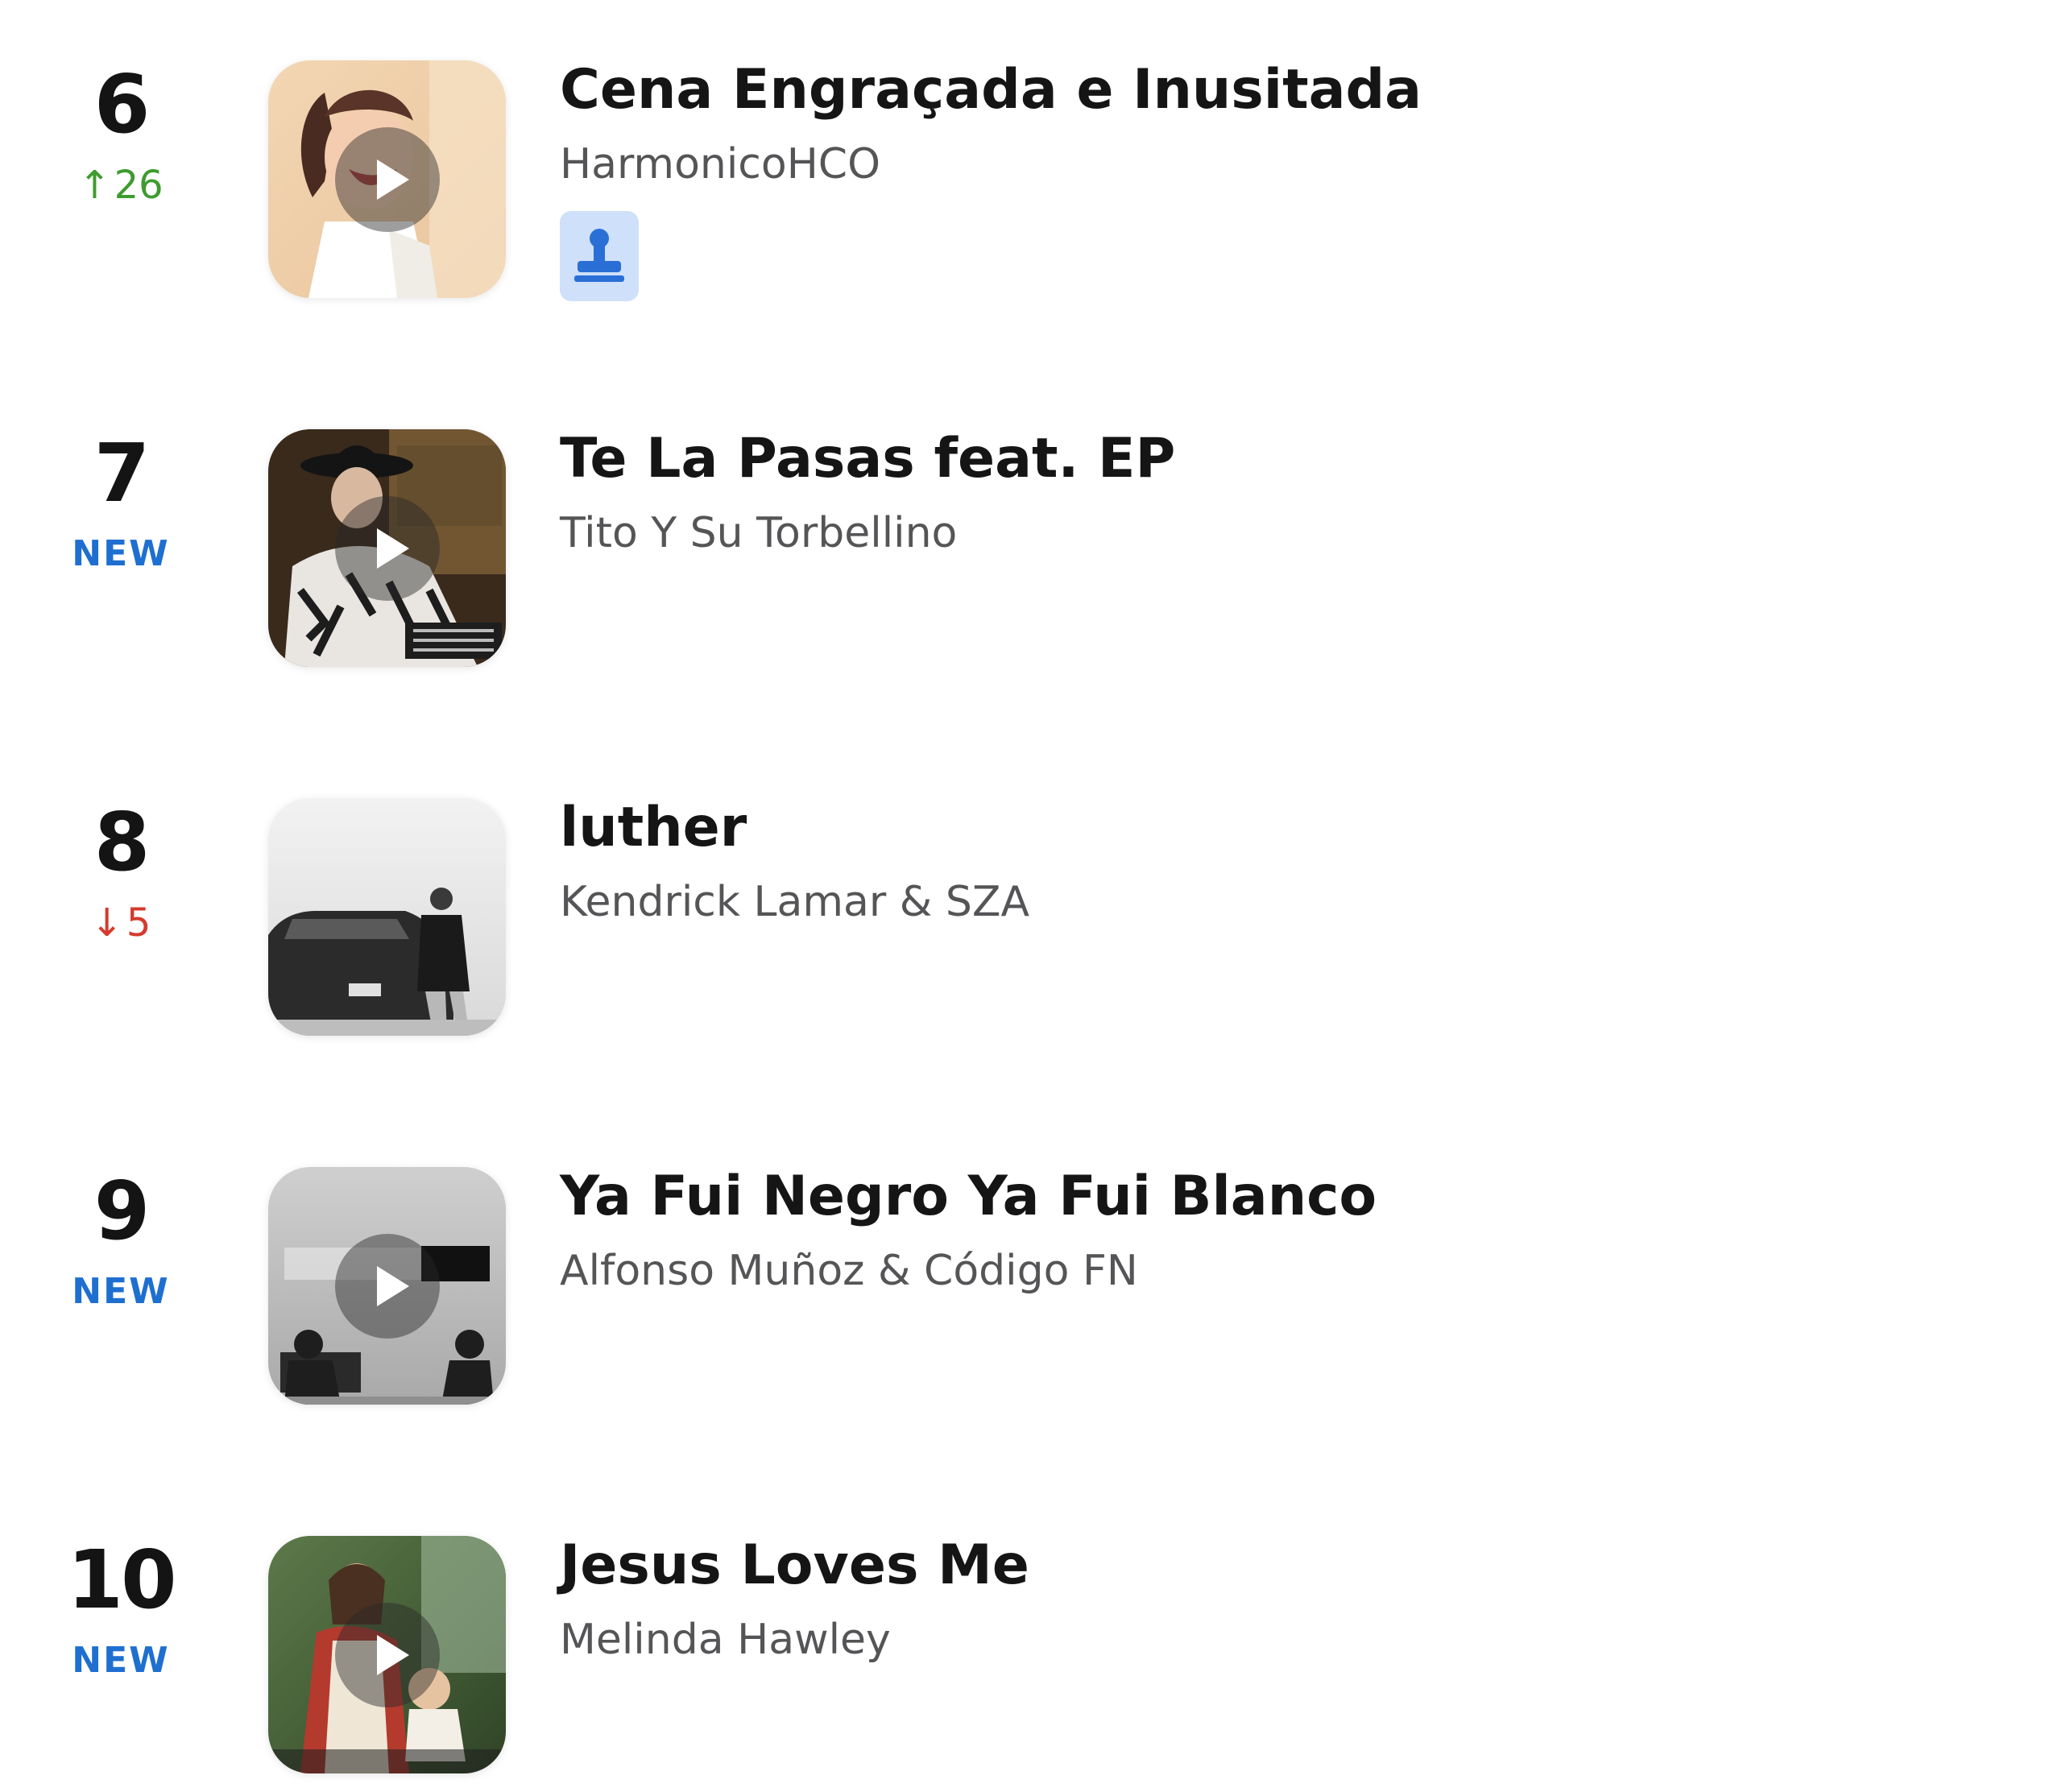  I want to click on rank-movement-up: ↑26, so click(120, 185).